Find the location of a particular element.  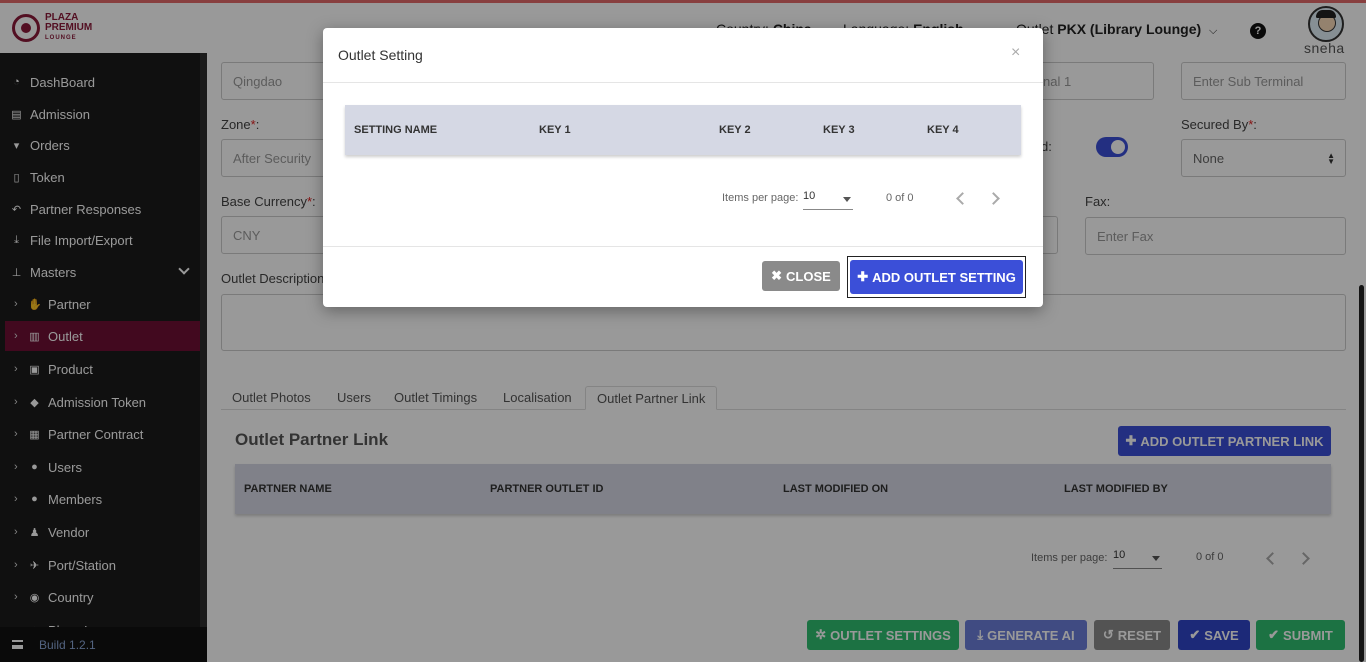

close-icon: ✖ is located at coordinates (777, 275).